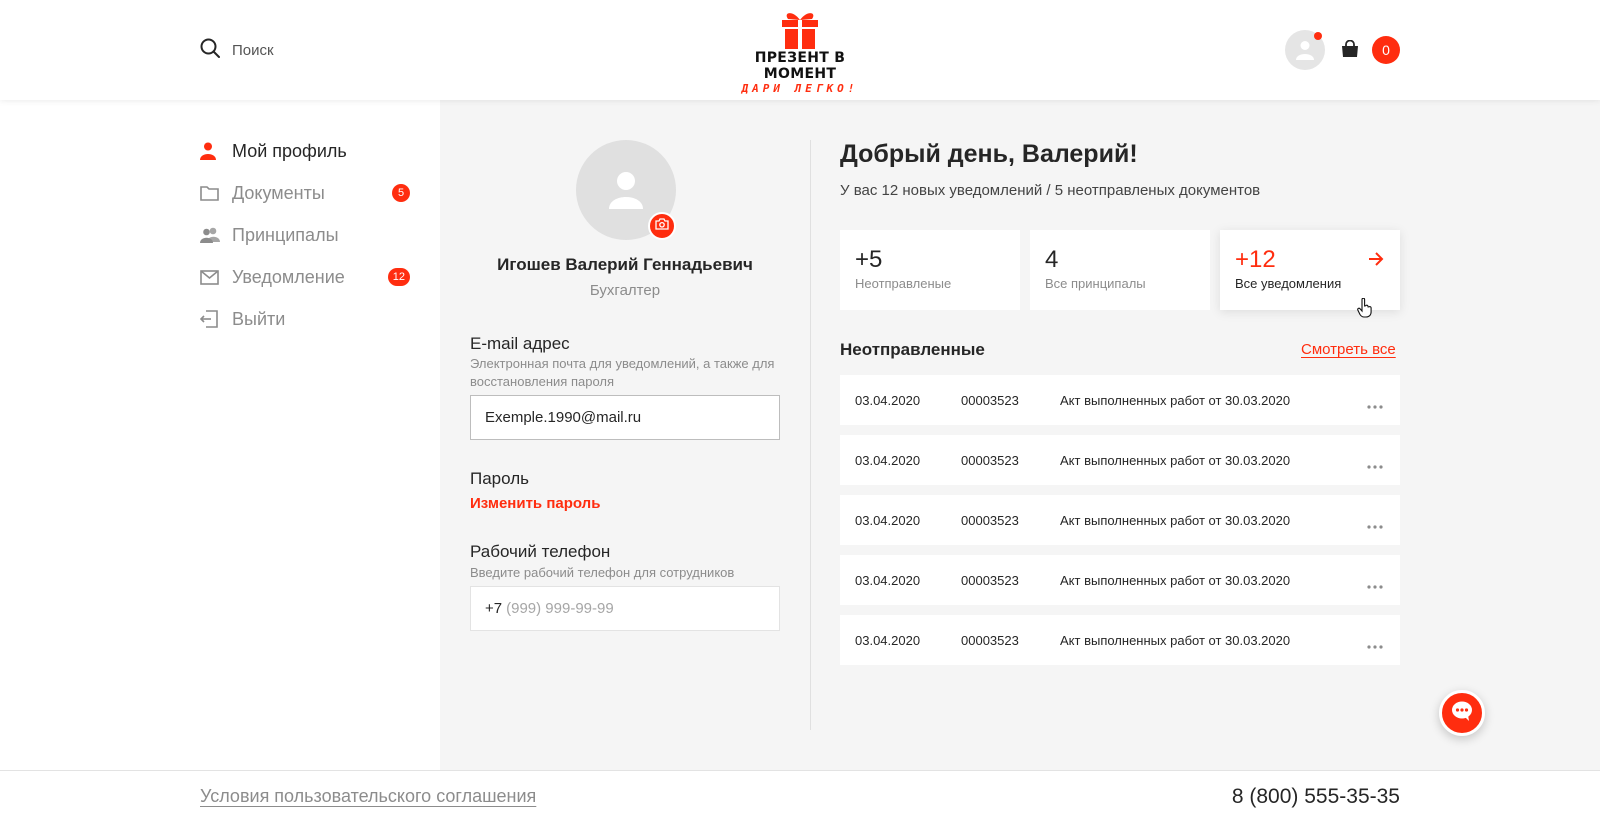 This screenshot has width=1600, height=820. I want to click on stat-value: +12, so click(1255, 259).